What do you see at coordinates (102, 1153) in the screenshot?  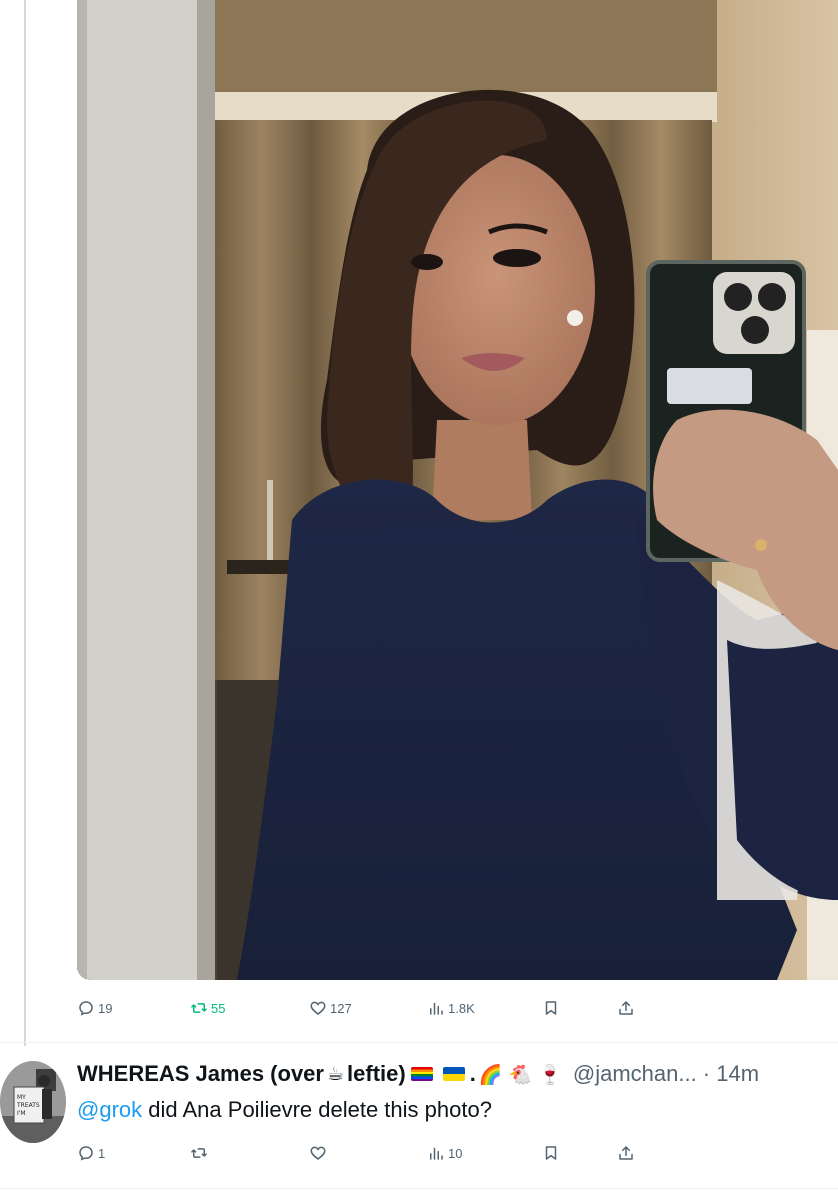 I see `reply-count: 1` at bounding box center [102, 1153].